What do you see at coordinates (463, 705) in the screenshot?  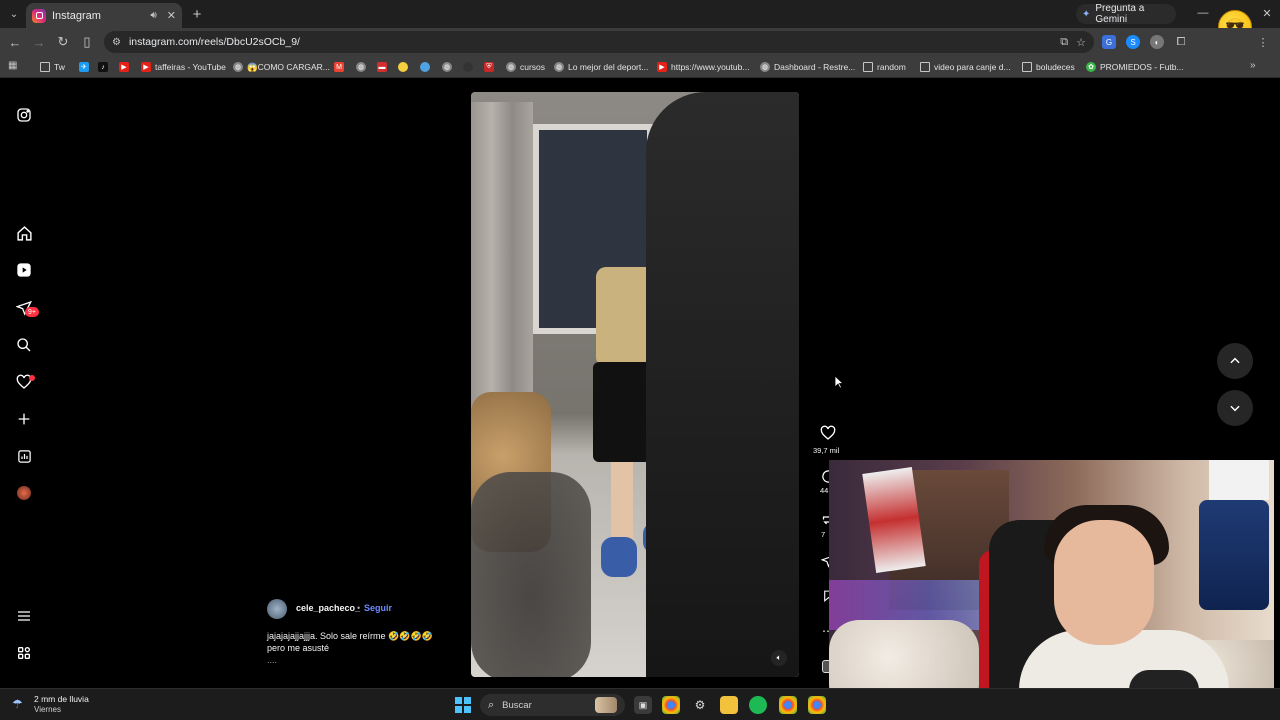 I see `start-windows-icon` at bounding box center [463, 705].